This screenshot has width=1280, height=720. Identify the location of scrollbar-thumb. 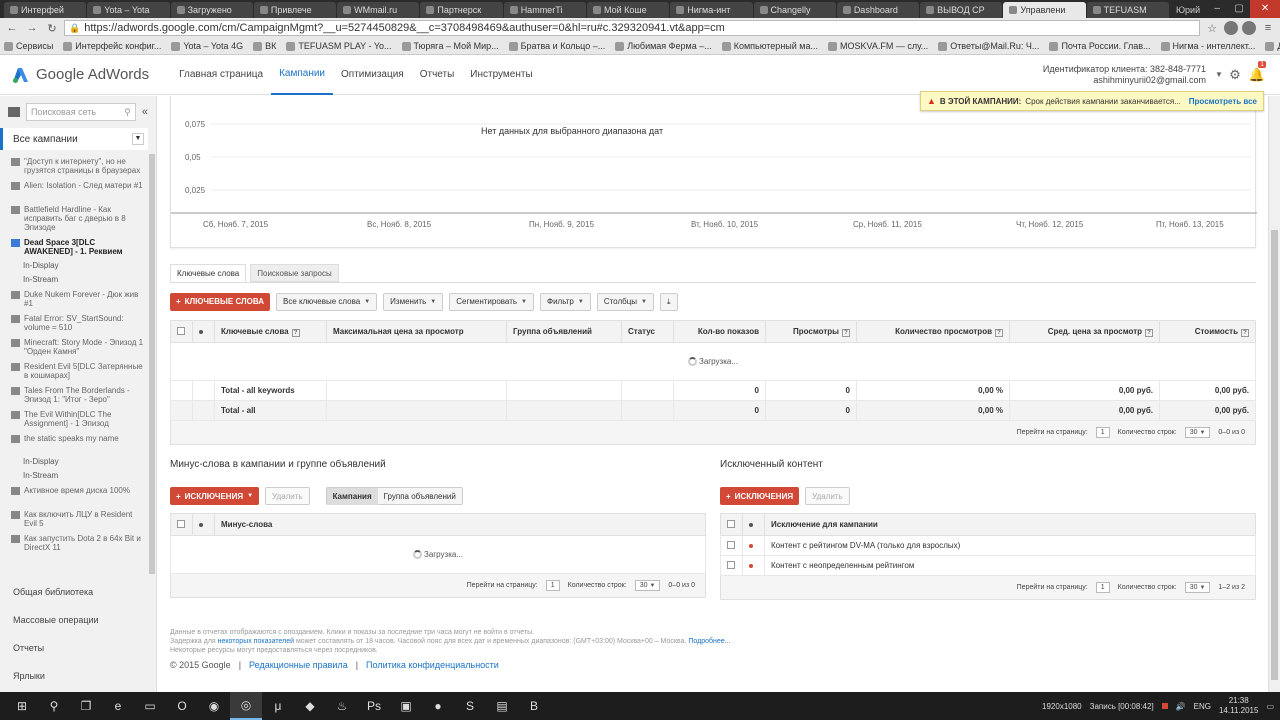
(1274, 455).